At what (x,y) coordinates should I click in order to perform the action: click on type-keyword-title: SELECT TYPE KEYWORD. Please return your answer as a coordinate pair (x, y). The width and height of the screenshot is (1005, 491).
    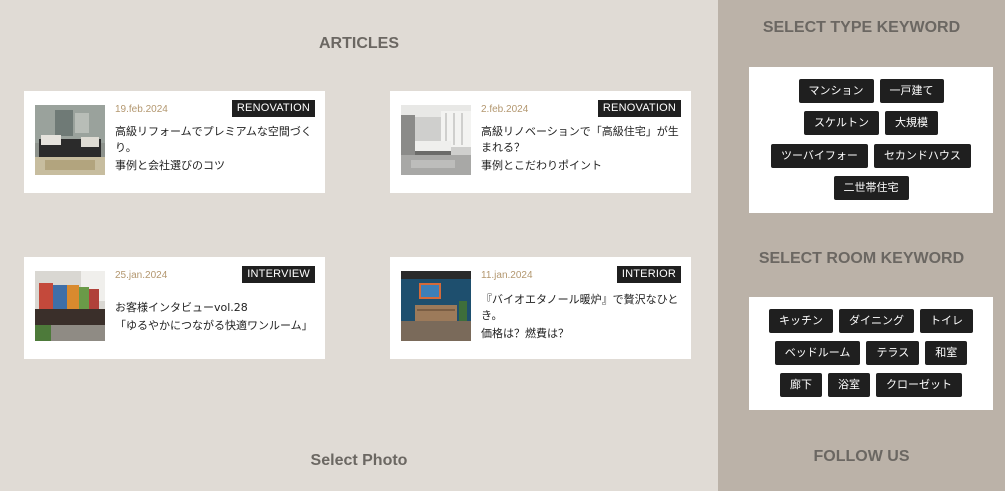
    Looking at the image, I should click on (861, 27).